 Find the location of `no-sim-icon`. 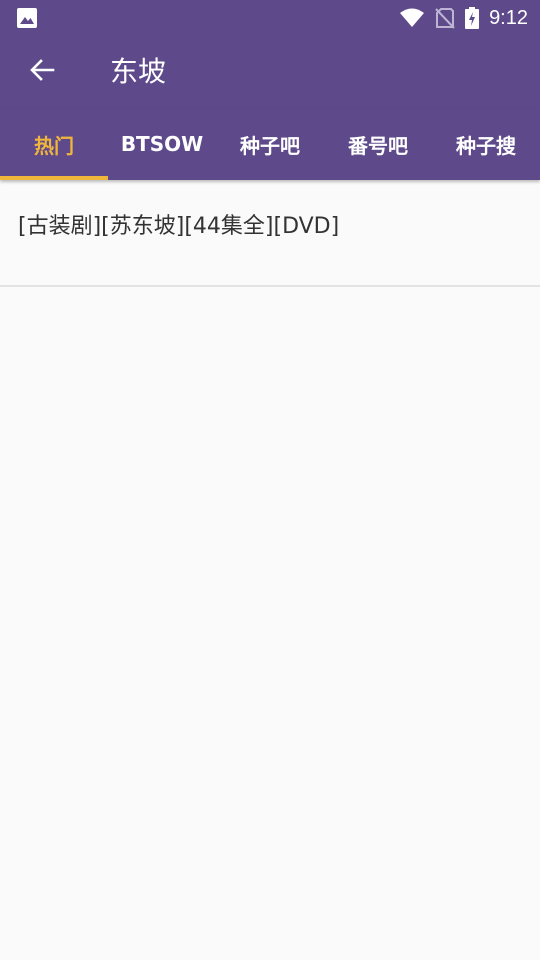

no-sim-icon is located at coordinates (445, 18).